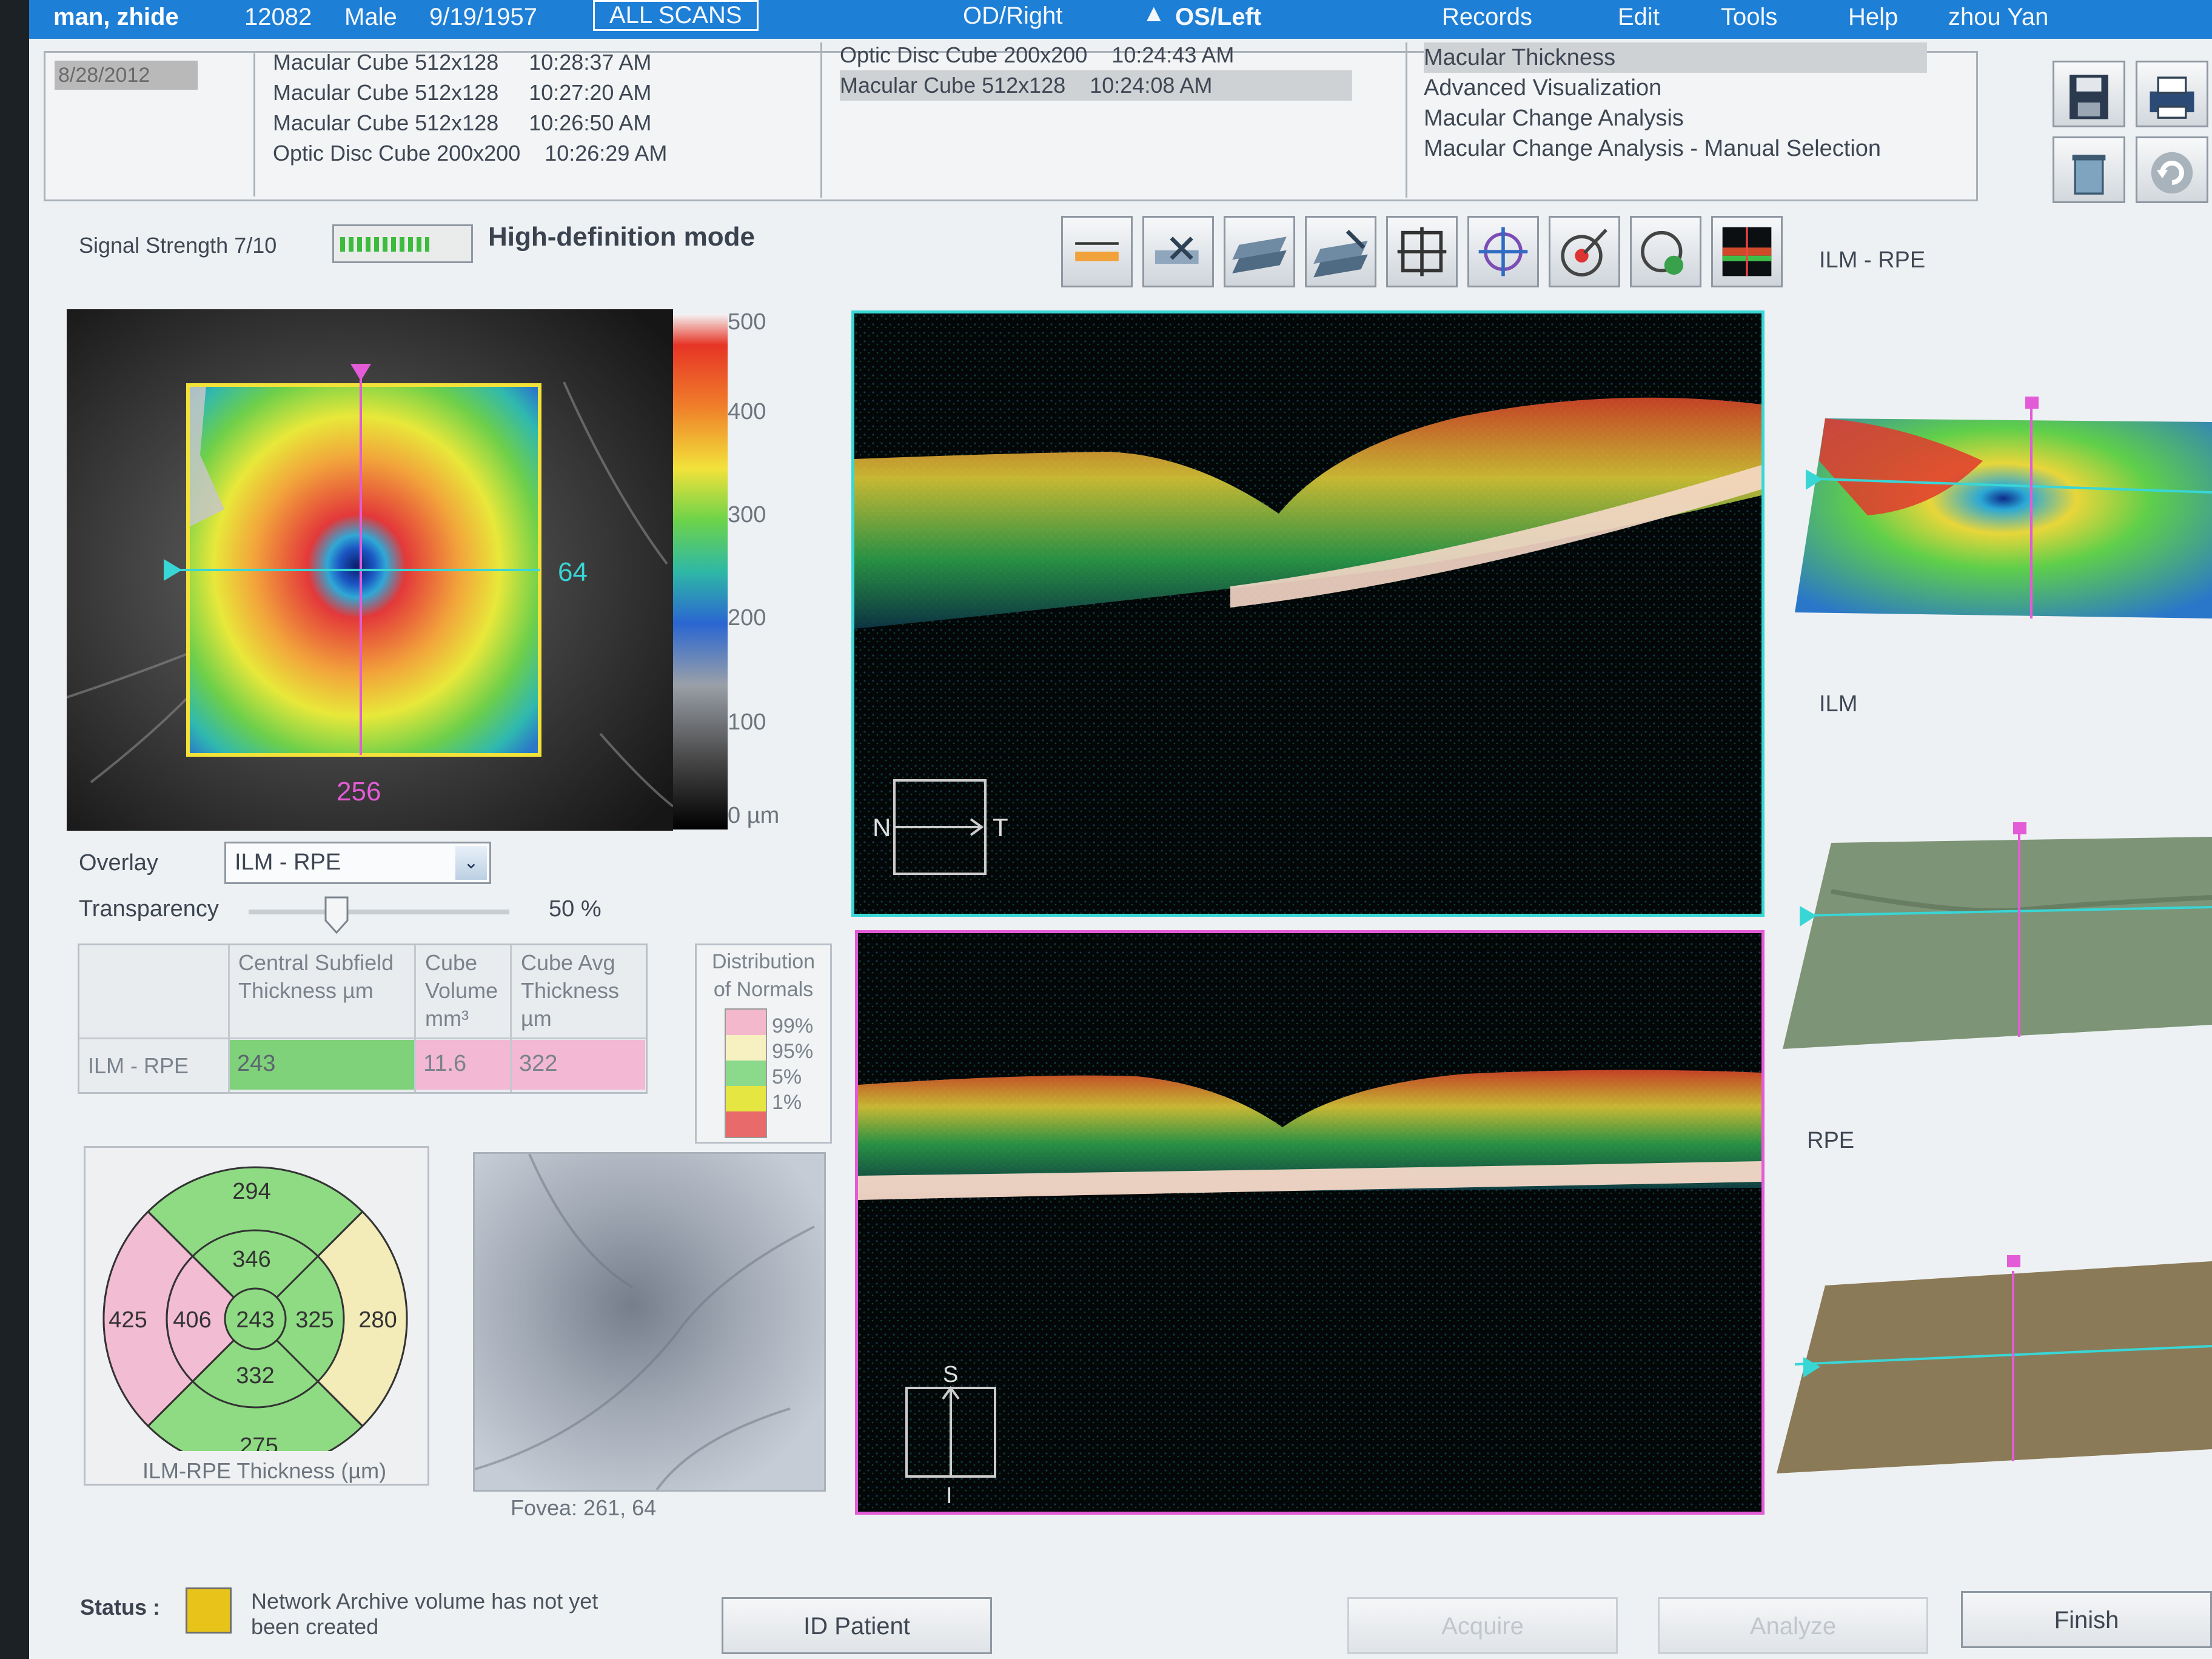  Describe the element at coordinates (470, 62) in the screenshot. I see `scan-item: Macular Cube 512x128 10:28:37 AM` at that location.